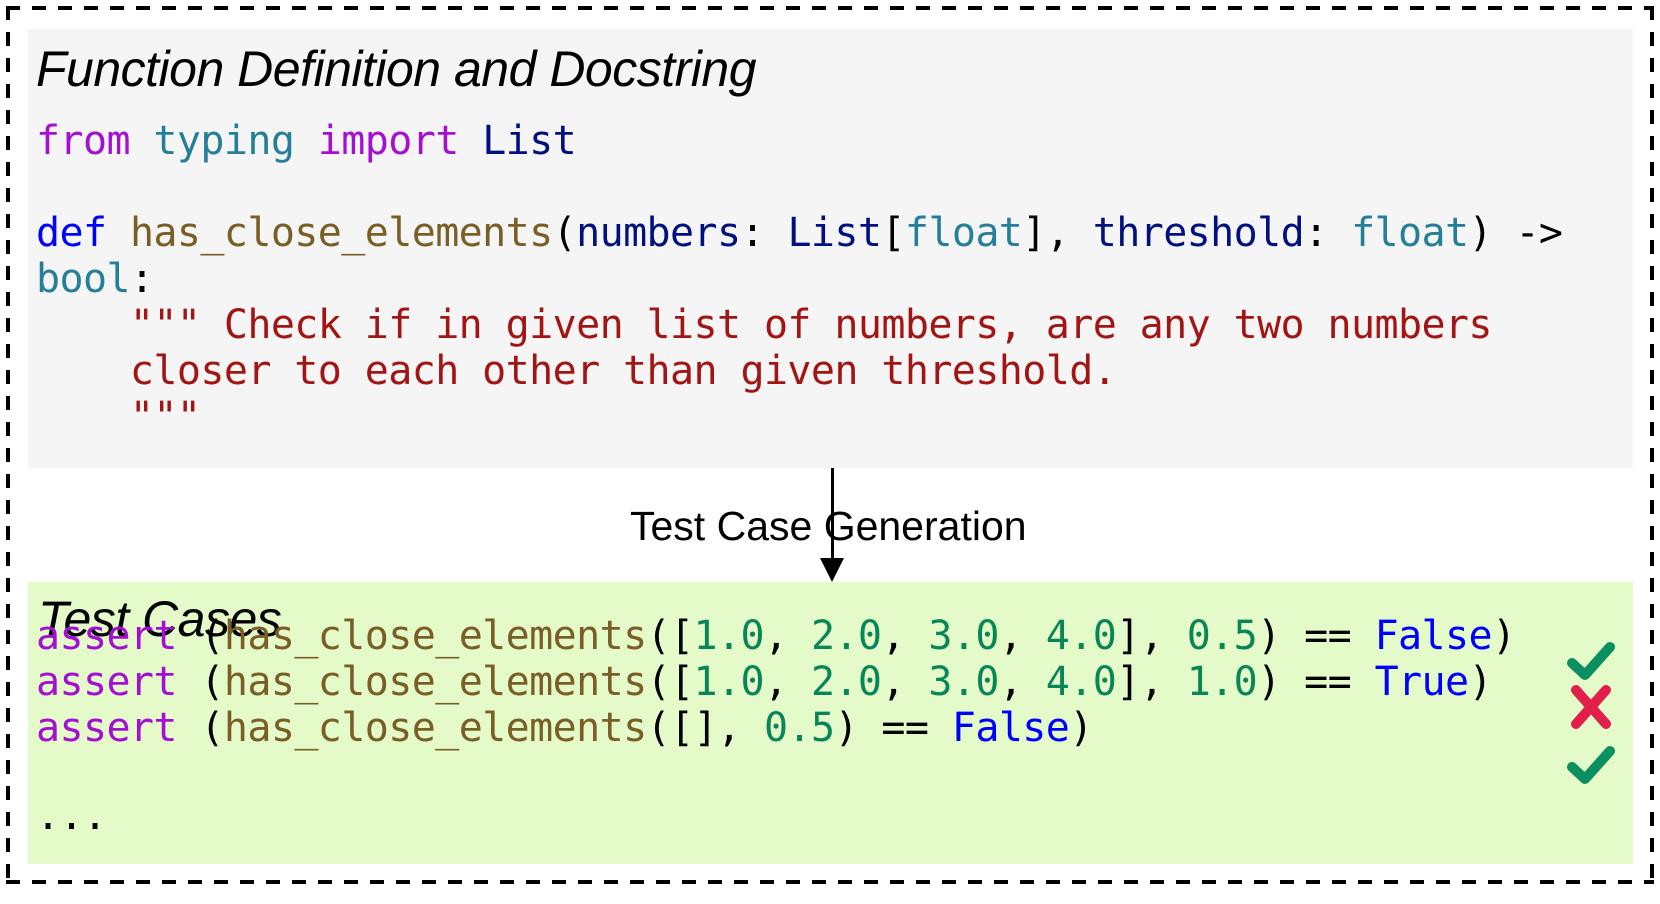 The image size is (1660, 904). Describe the element at coordinates (1198, 233) in the screenshot. I see `code-token-param: threshold` at that location.